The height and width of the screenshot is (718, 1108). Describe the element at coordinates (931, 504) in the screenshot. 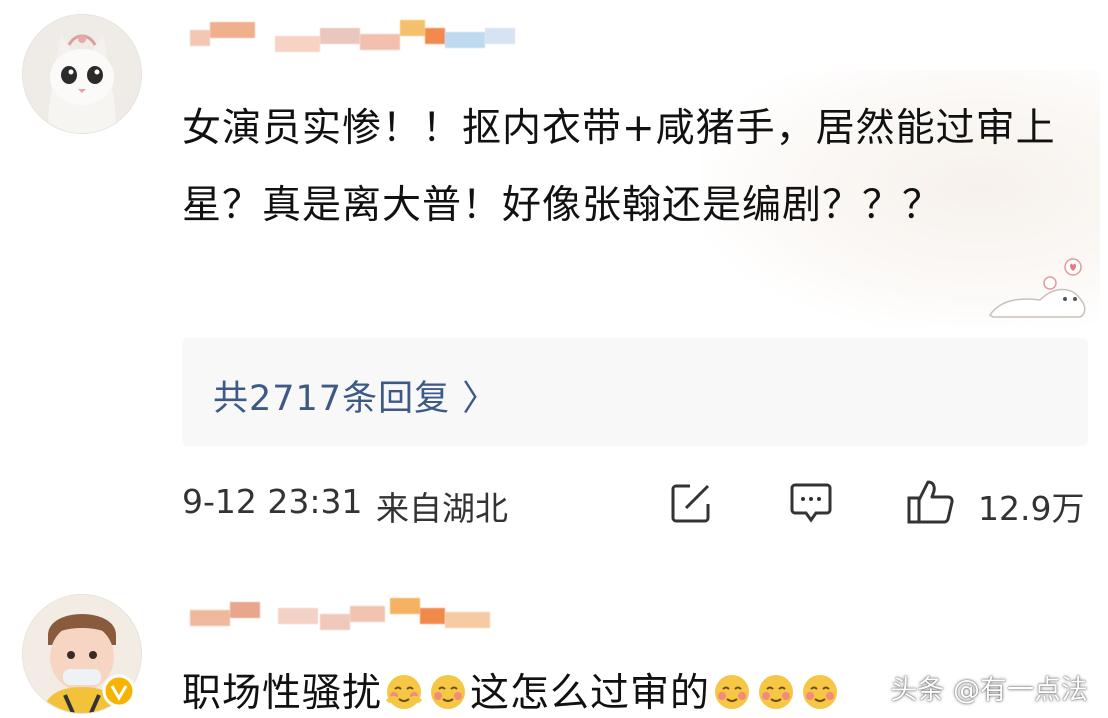

I see `thumbs-up-icon` at that location.